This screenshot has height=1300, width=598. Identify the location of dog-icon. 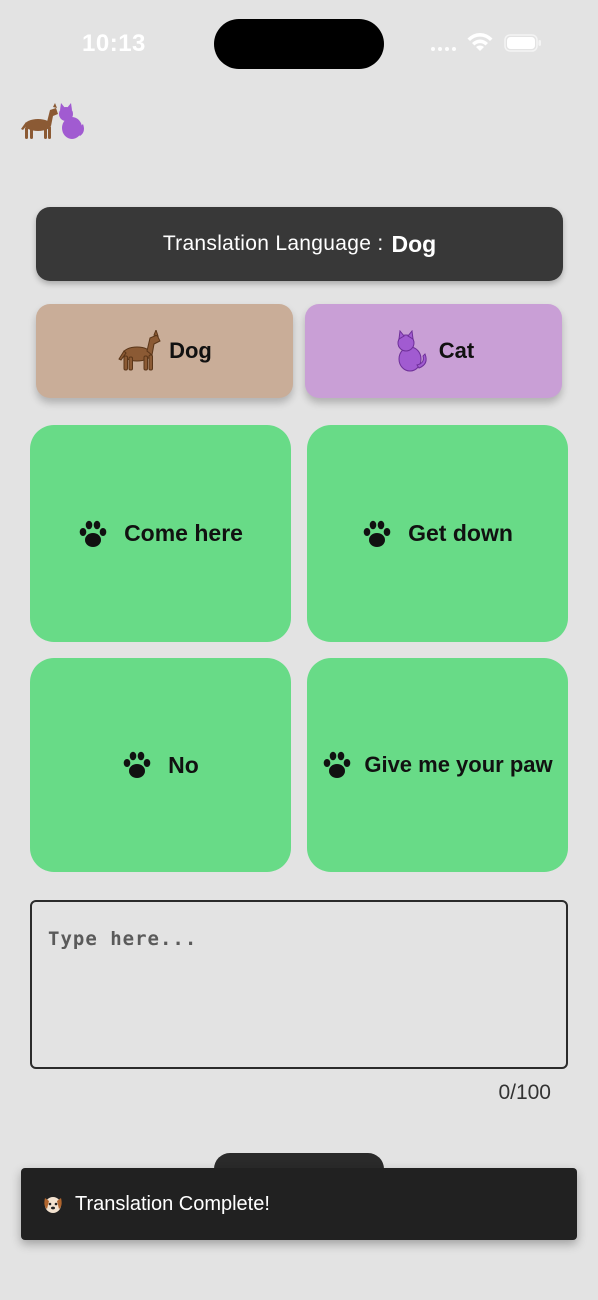
(139, 351).